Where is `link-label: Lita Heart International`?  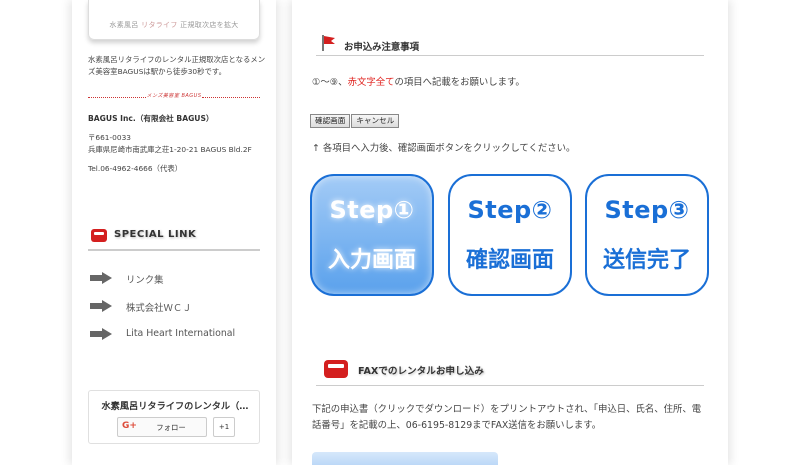 link-label: Lita Heart International is located at coordinates (180, 333).